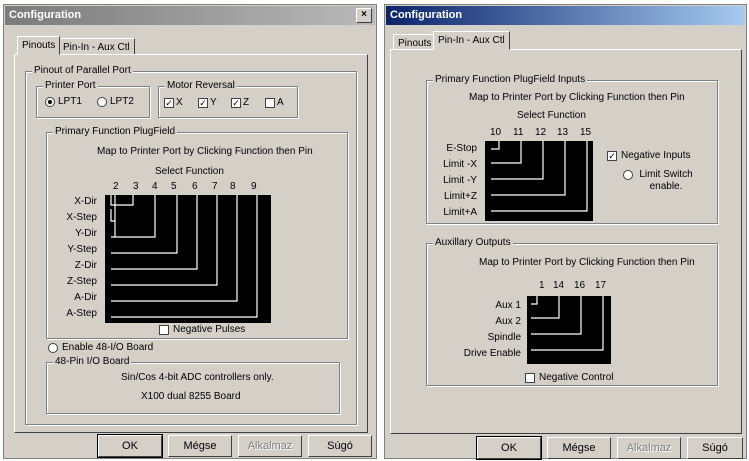  What do you see at coordinates (601, 285) in the screenshot?
I see `pin-label: 17` at bounding box center [601, 285].